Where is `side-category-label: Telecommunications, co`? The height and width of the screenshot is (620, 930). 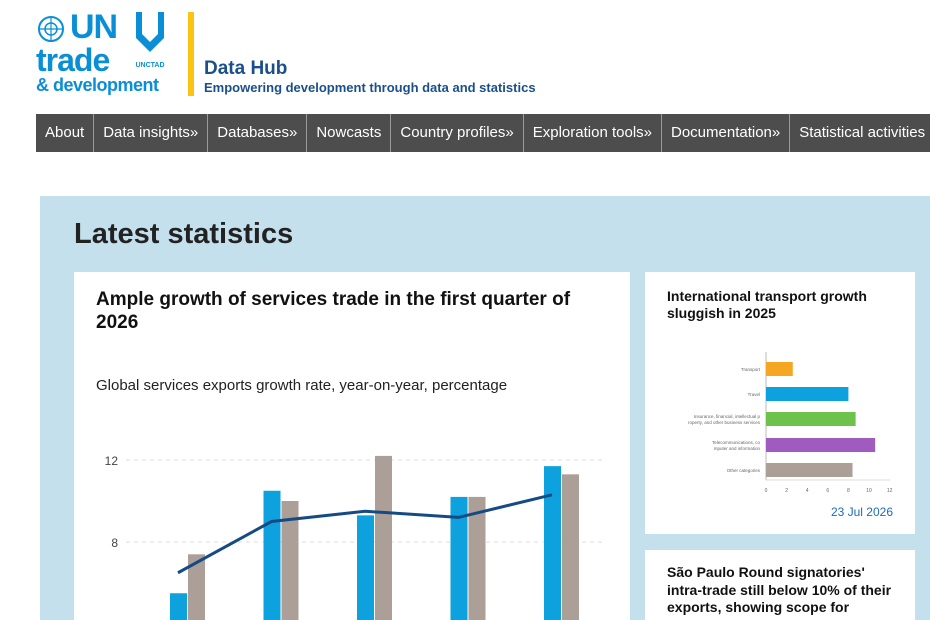
side-category-label: Telecommunications, co is located at coordinates (736, 442).